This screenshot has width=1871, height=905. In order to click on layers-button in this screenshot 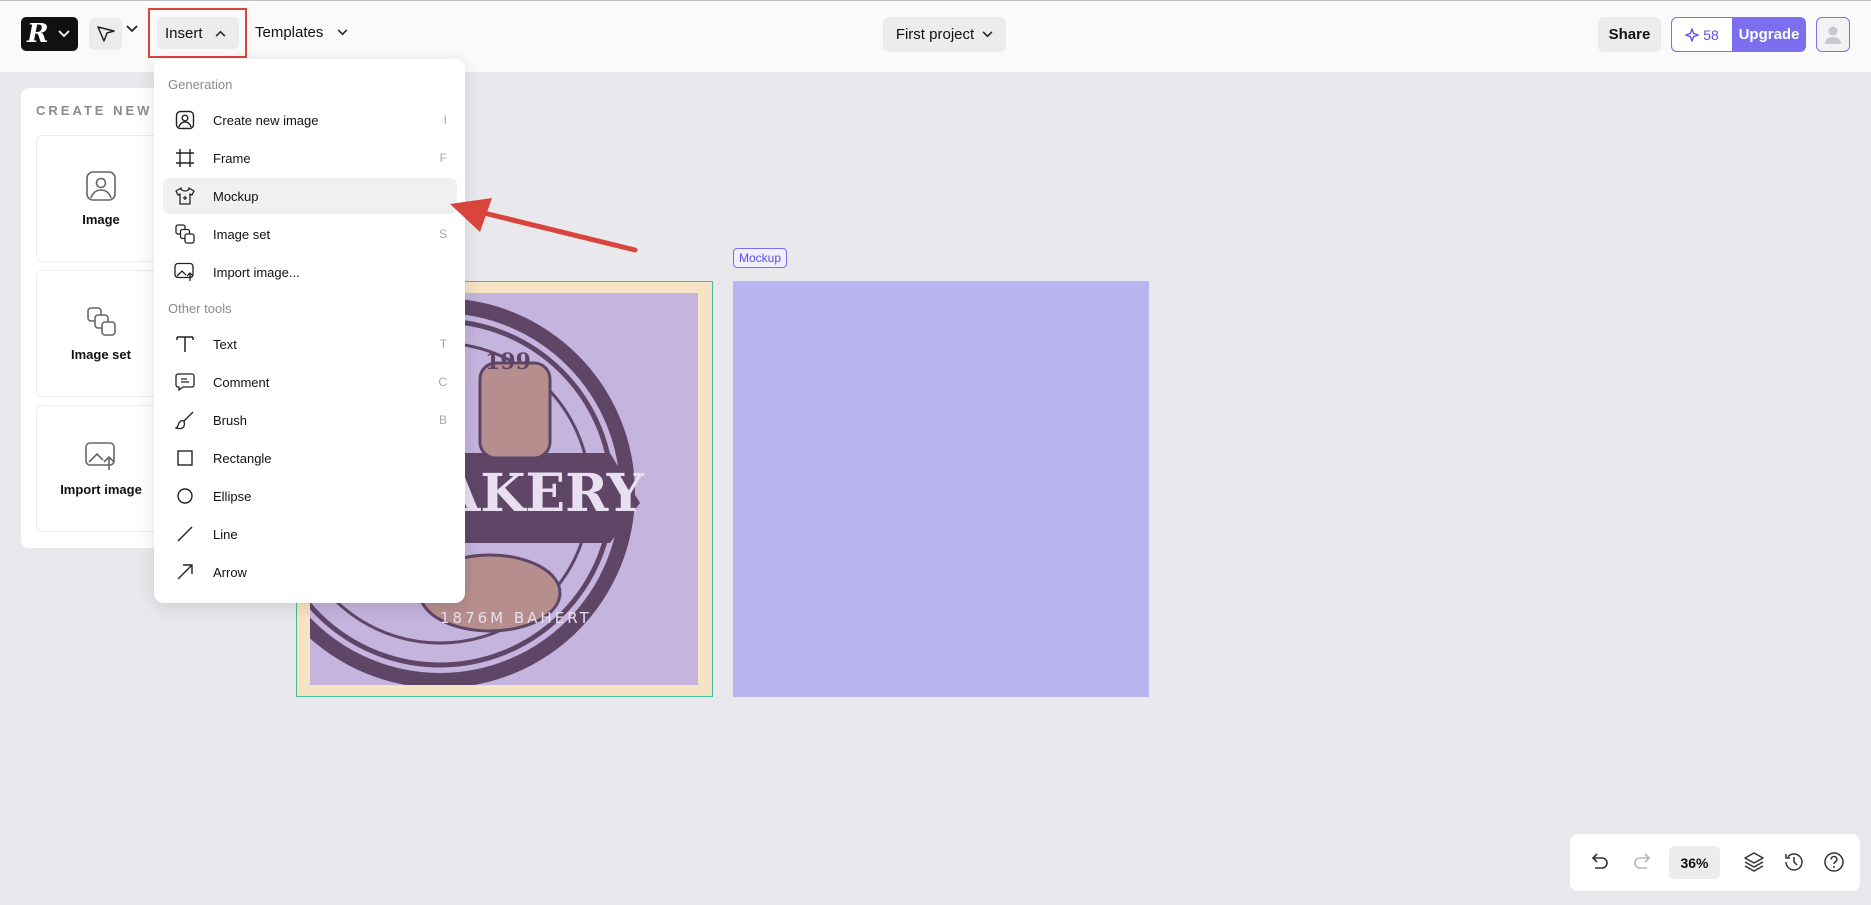, I will do `click(1754, 862)`.